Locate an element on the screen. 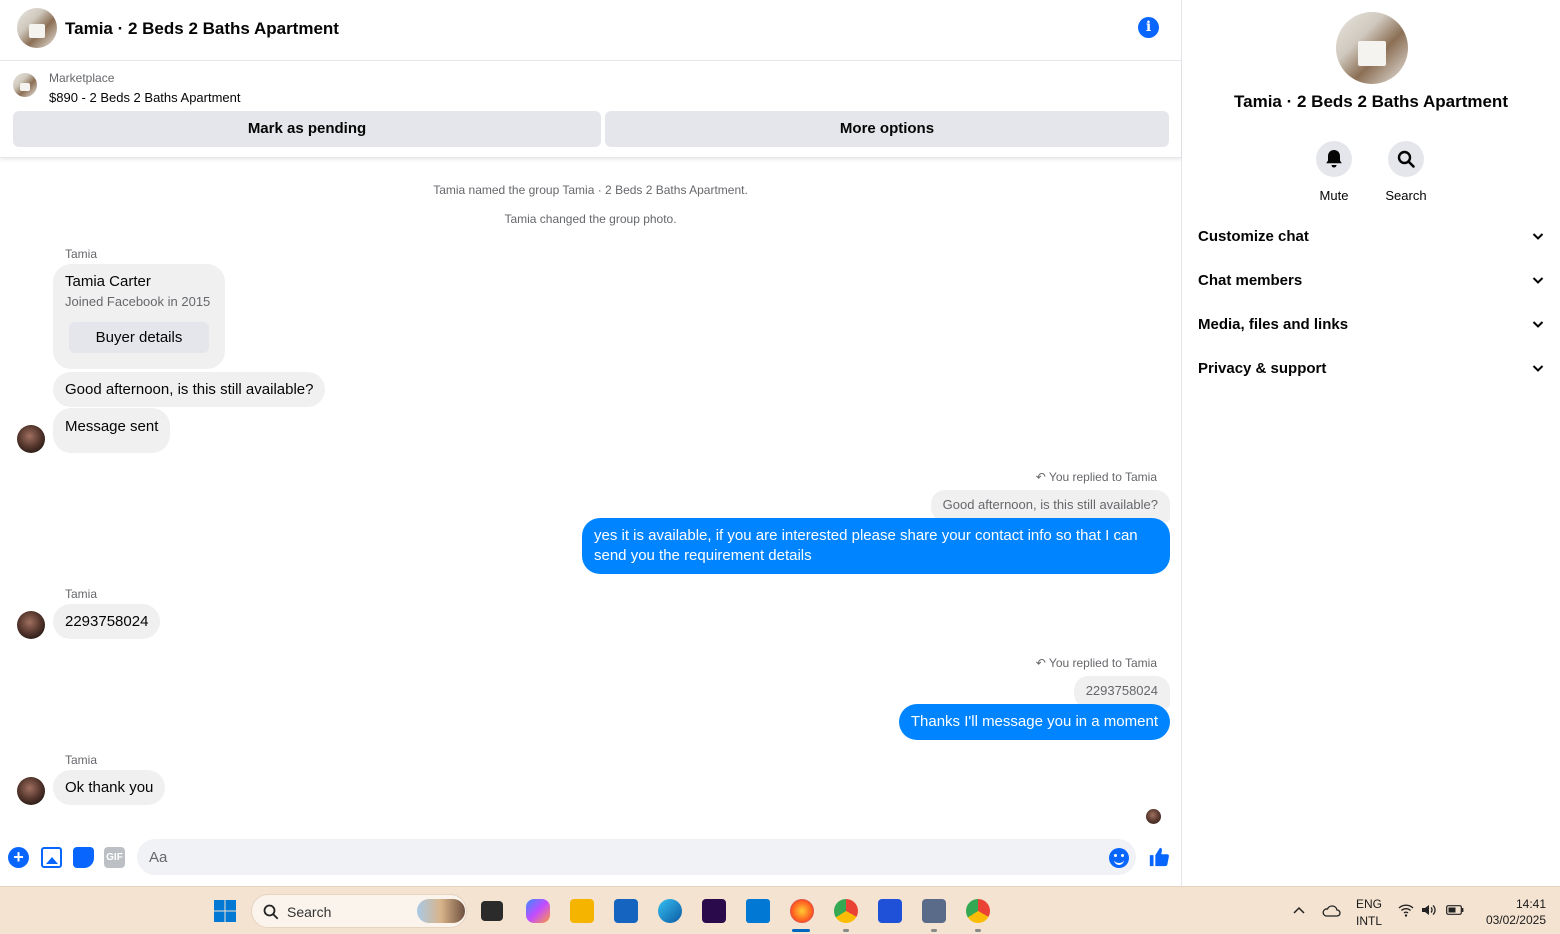 The height and width of the screenshot is (934, 1560). clock-date: 03/02/2025 is located at coordinates (1508, 920).